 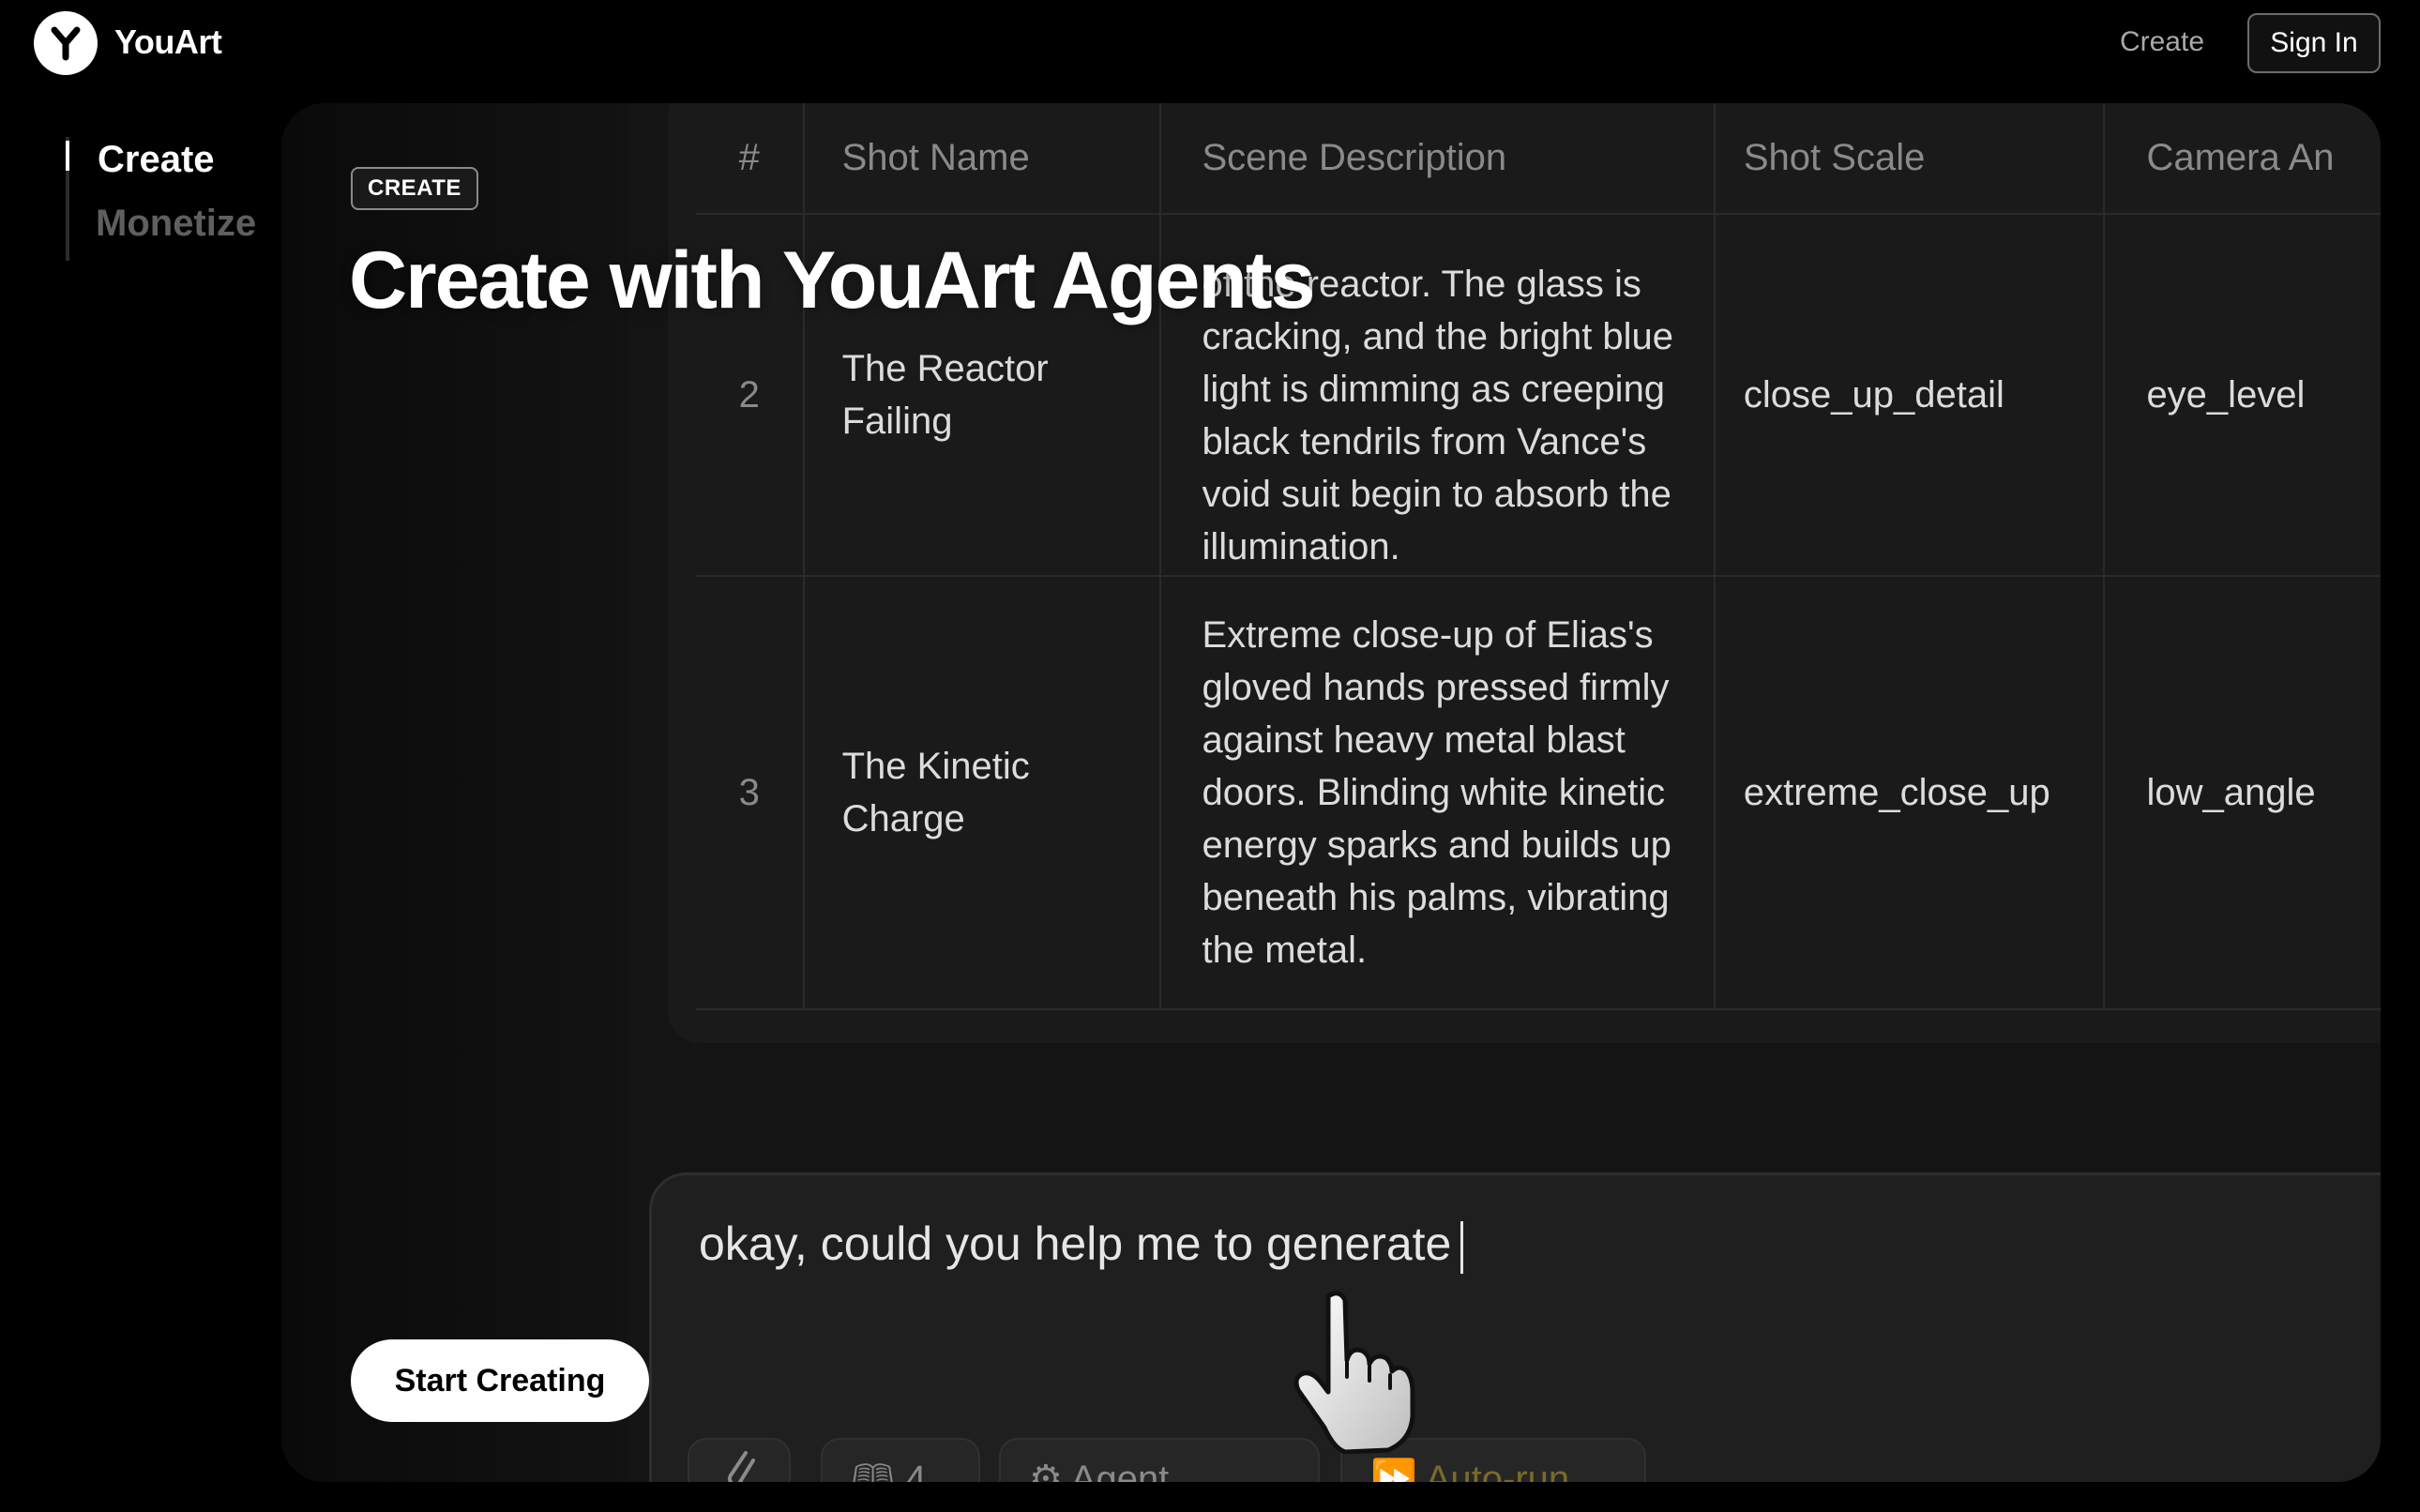 I want to click on column-header-shot-scale: Shot Scale, so click(x=1910, y=159).